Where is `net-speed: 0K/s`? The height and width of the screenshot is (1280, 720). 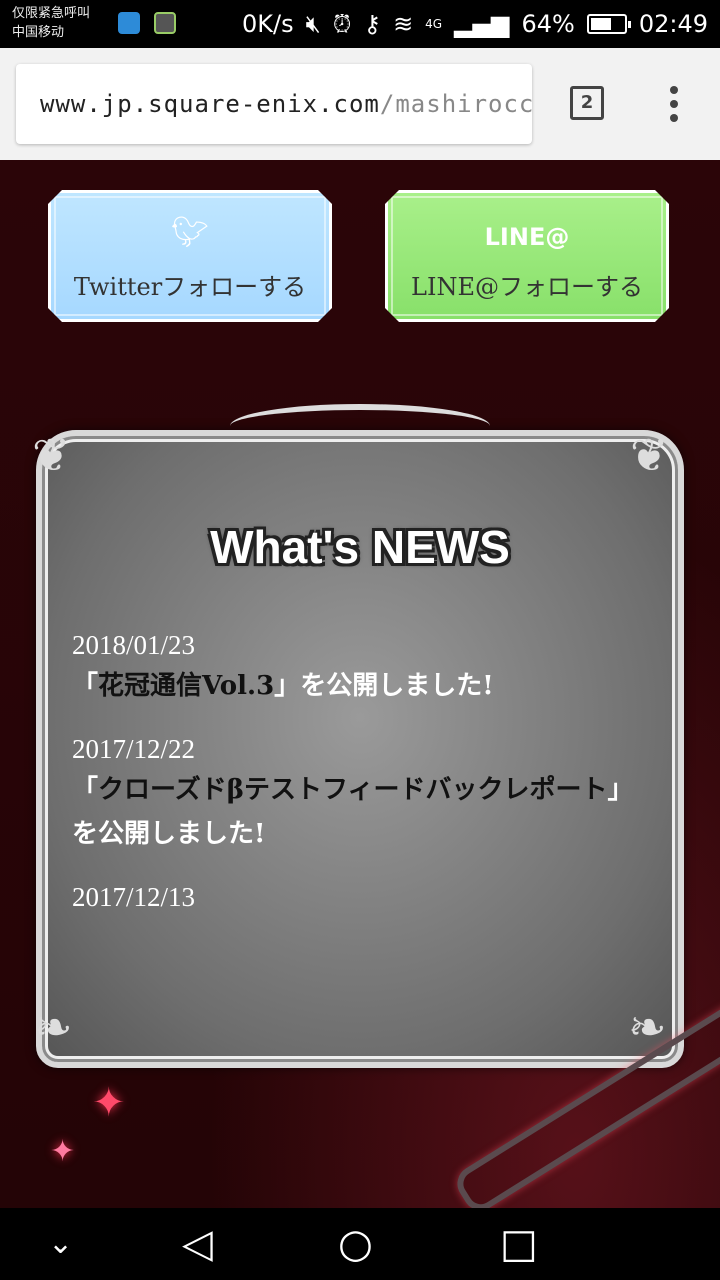 net-speed: 0K/s is located at coordinates (268, 24).